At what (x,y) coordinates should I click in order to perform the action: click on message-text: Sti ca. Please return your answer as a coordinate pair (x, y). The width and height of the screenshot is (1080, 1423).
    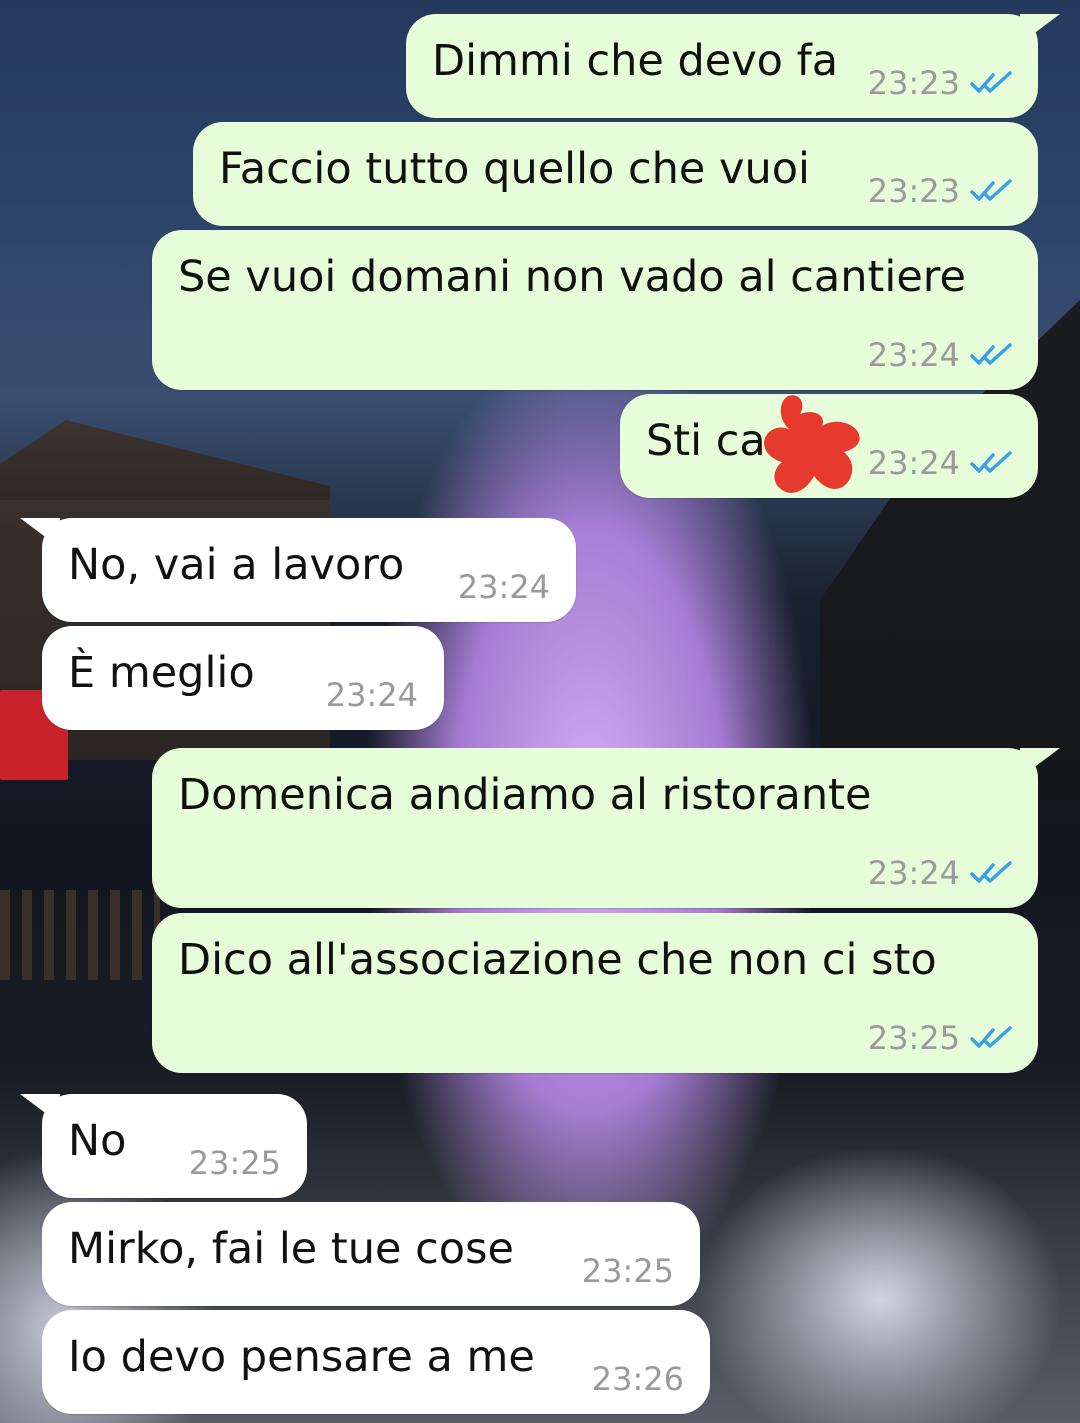
    Looking at the image, I should click on (706, 441).